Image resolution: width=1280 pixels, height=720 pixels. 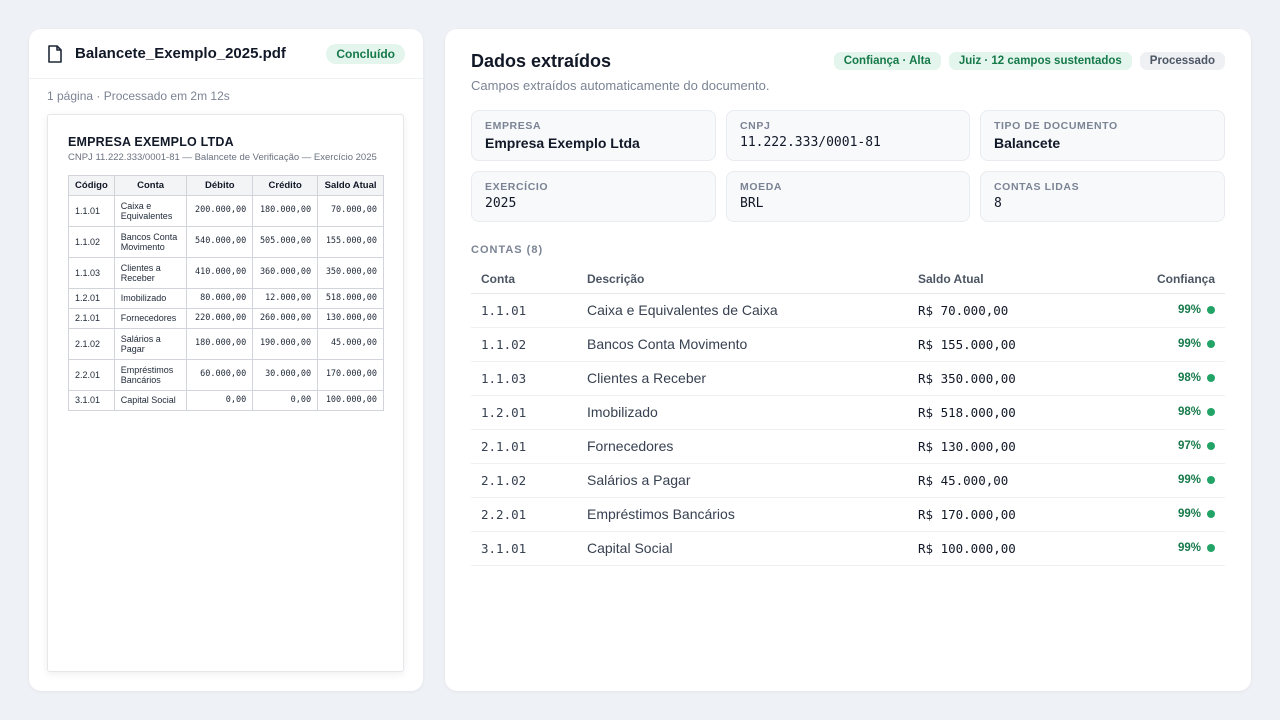 I want to click on confidence-value: 97%, so click(x=1189, y=446).